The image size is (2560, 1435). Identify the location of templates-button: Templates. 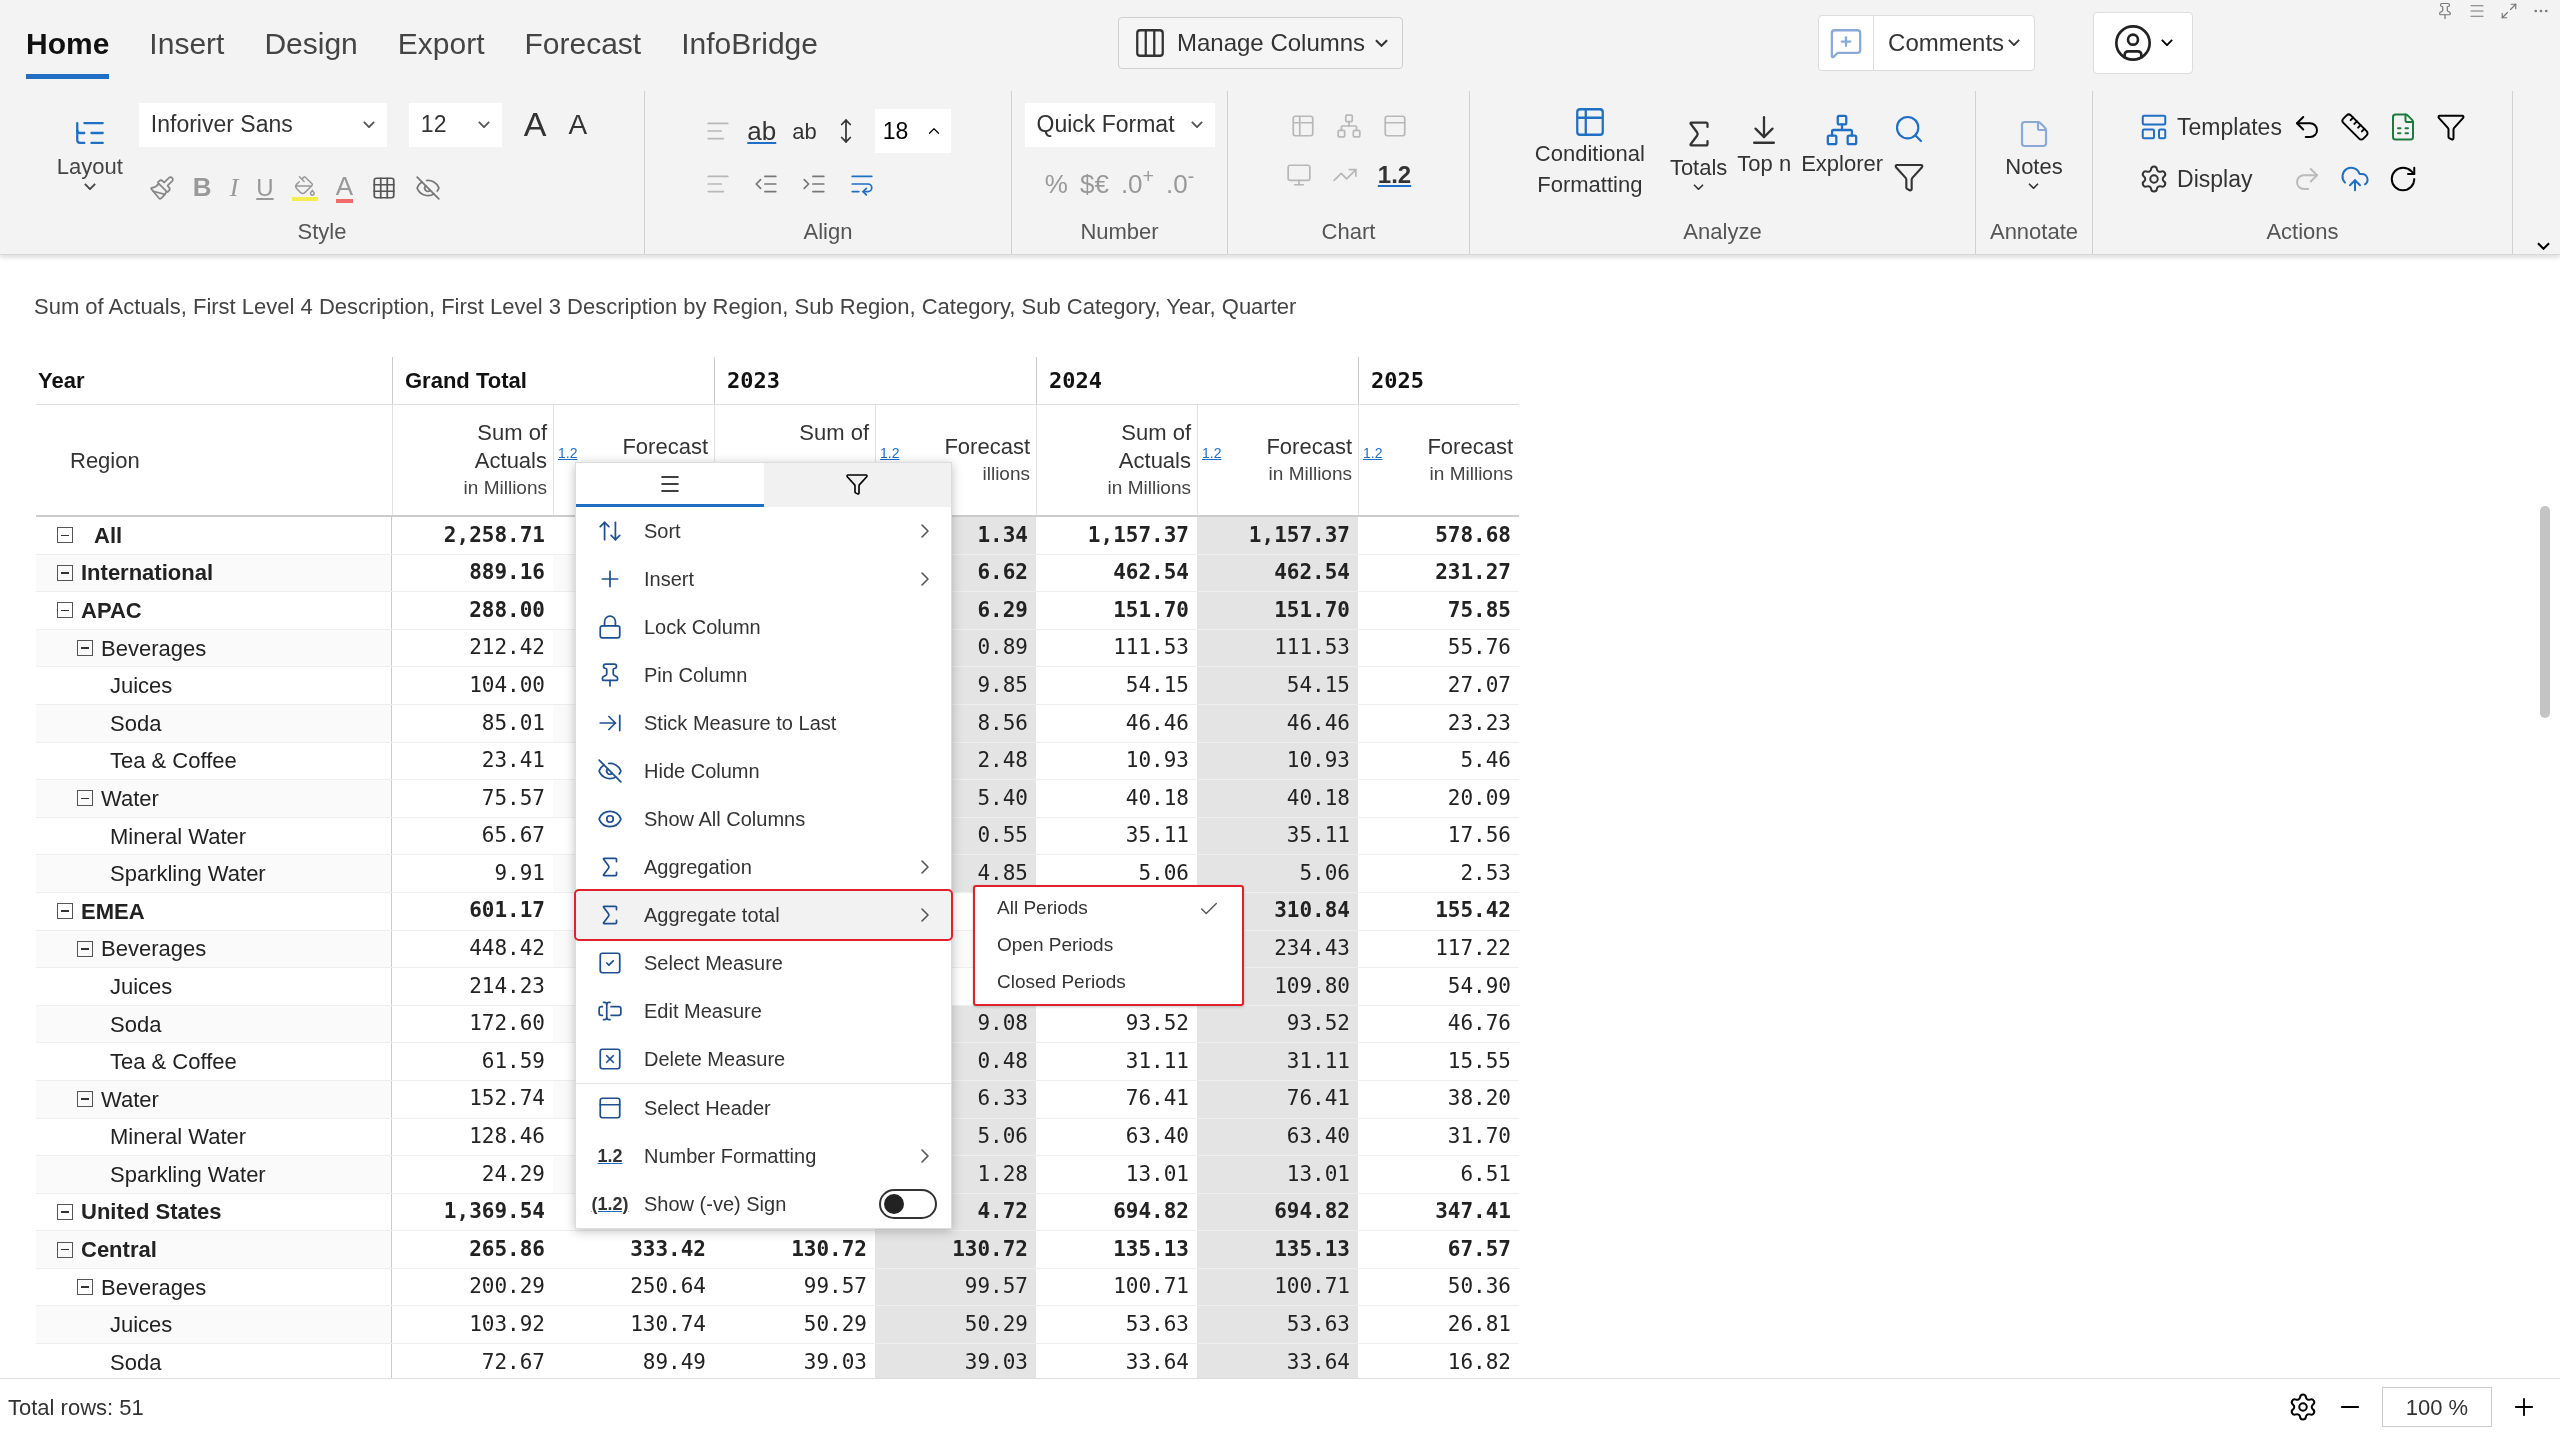
(2210, 126).